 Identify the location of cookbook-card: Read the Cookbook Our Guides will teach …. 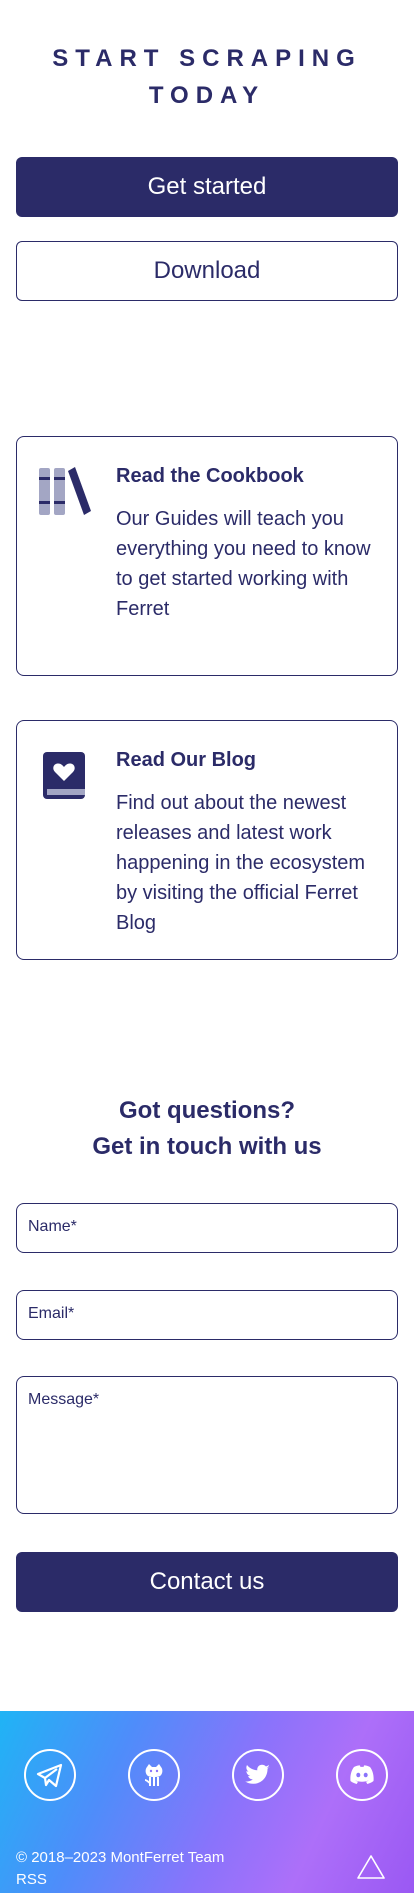
(207, 556).